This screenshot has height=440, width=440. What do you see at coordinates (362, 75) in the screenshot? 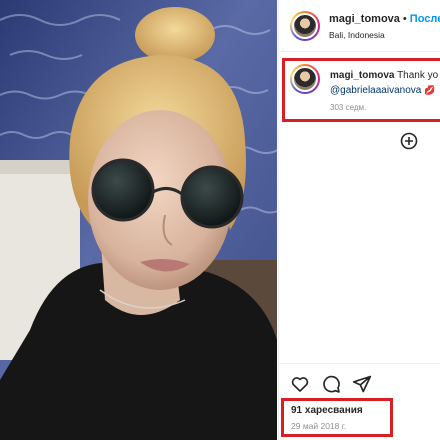
I see `comment-username-link: magi_tomova` at bounding box center [362, 75].